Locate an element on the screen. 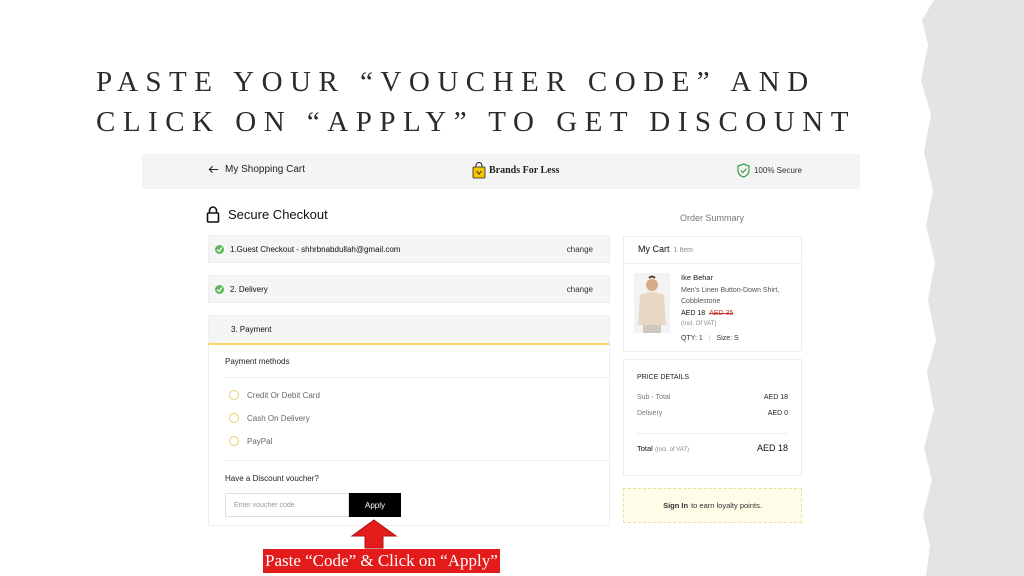  method-paypal: PayPal is located at coordinates (250, 441).